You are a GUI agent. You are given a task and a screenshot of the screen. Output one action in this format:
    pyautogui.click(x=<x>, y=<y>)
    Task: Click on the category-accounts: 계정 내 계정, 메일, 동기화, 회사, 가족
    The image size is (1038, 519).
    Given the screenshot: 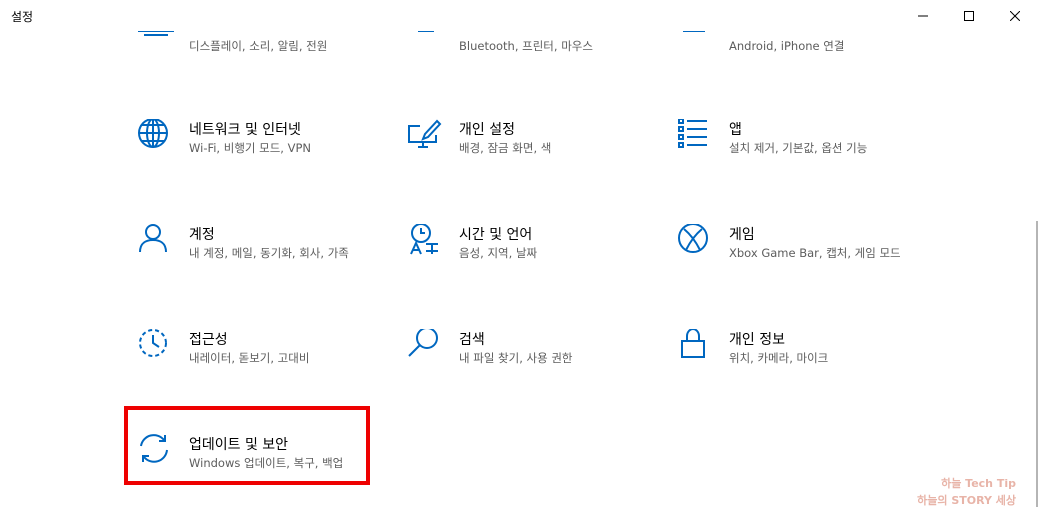 What is the action you would take?
    pyautogui.click(x=261, y=259)
    